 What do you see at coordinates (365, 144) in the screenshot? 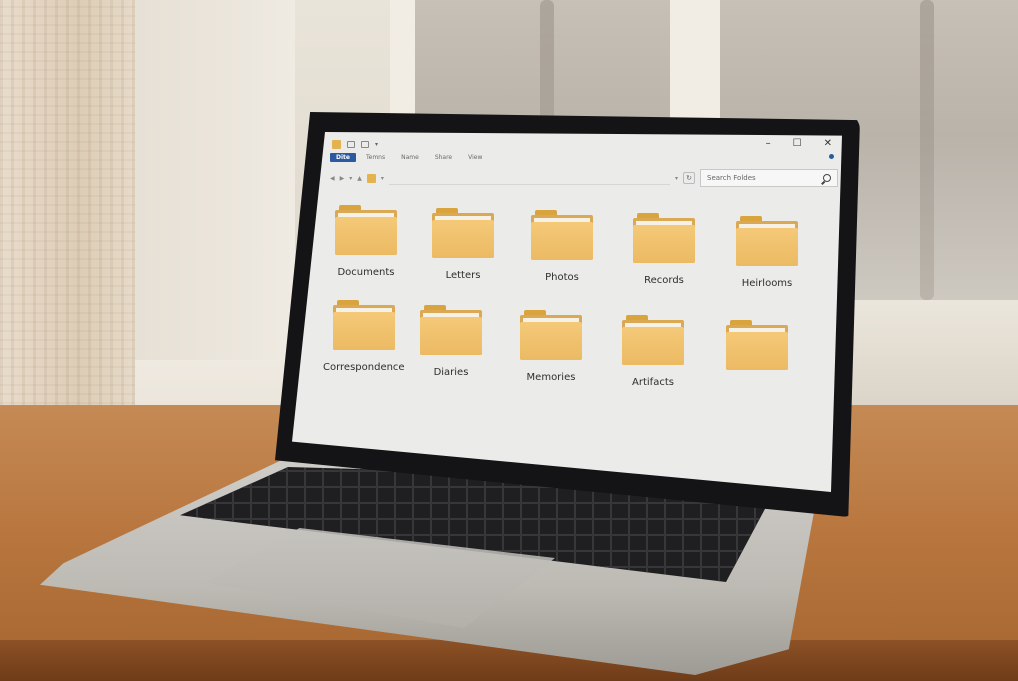
I see `new-folder-icon` at bounding box center [365, 144].